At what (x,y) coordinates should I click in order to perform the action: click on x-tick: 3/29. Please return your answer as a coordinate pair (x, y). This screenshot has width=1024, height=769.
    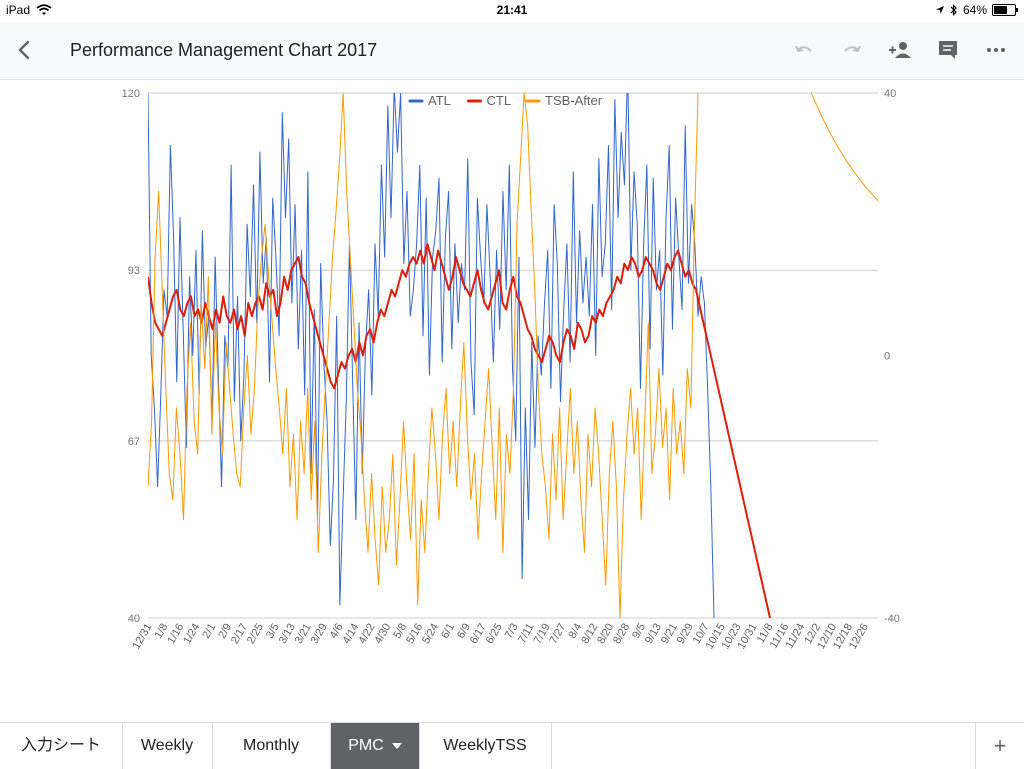
    Looking at the image, I should click on (319, 634).